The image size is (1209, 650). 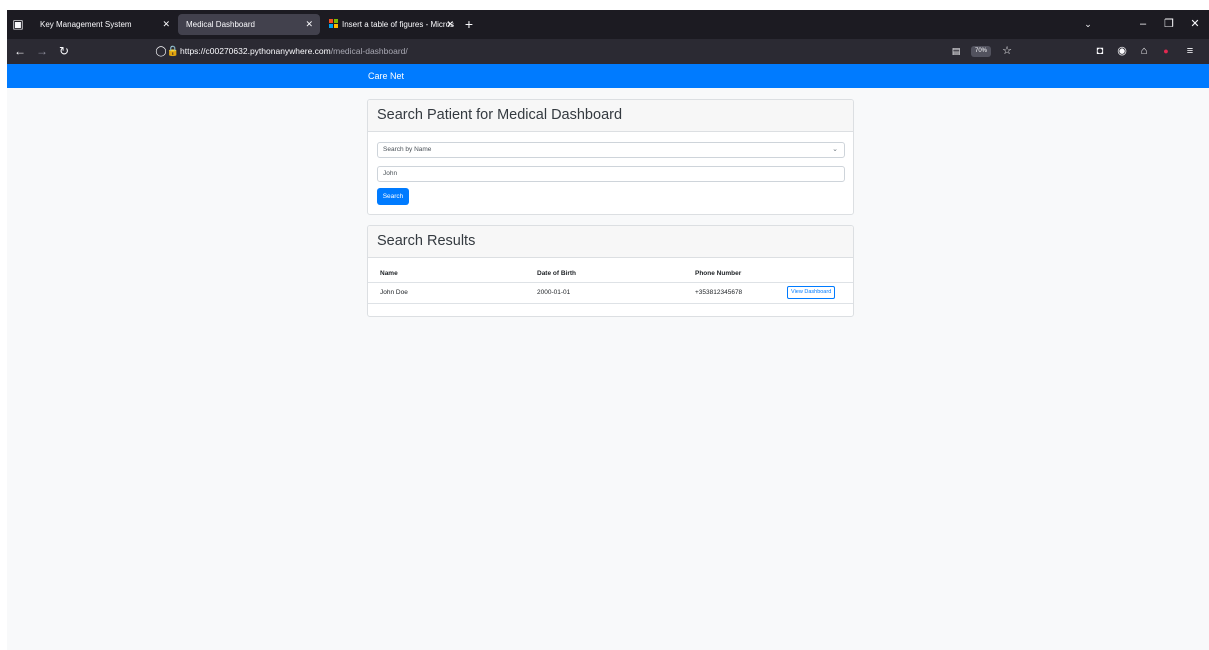 What do you see at coordinates (42, 51) in the screenshot?
I see `forward-icon: →` at bounding box center [42, 51].